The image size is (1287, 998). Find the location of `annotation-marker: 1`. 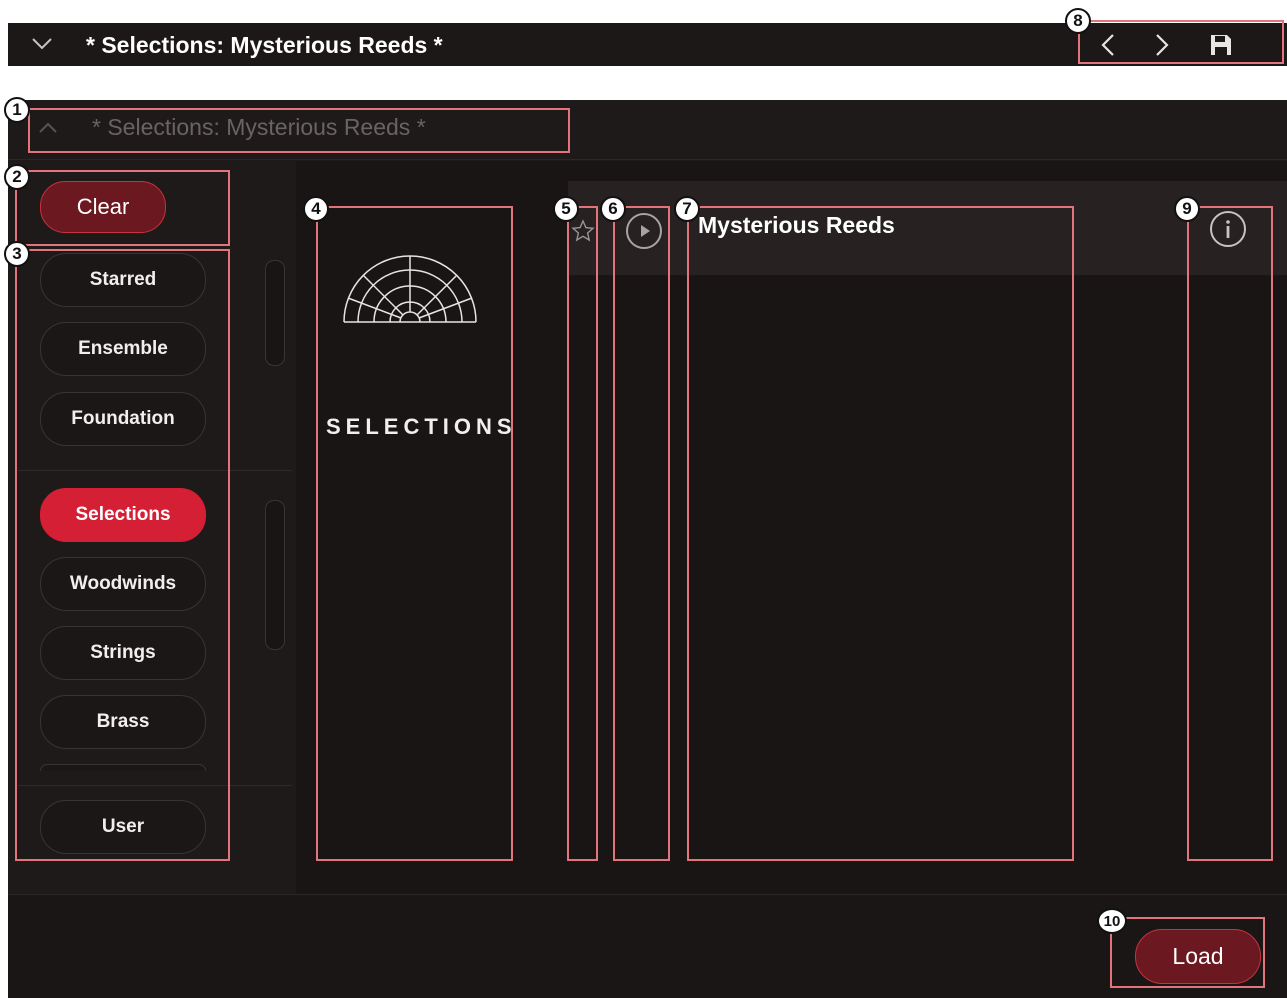

annotation-marker: 1 is located at coordinates (17, 110).